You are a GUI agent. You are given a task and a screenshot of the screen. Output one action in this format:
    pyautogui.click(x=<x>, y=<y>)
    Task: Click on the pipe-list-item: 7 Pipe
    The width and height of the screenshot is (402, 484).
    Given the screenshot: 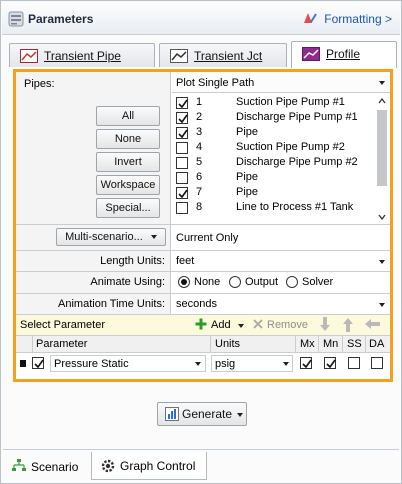 What is the action you would take?
    pyautogui.click(x=276, y=193)
    